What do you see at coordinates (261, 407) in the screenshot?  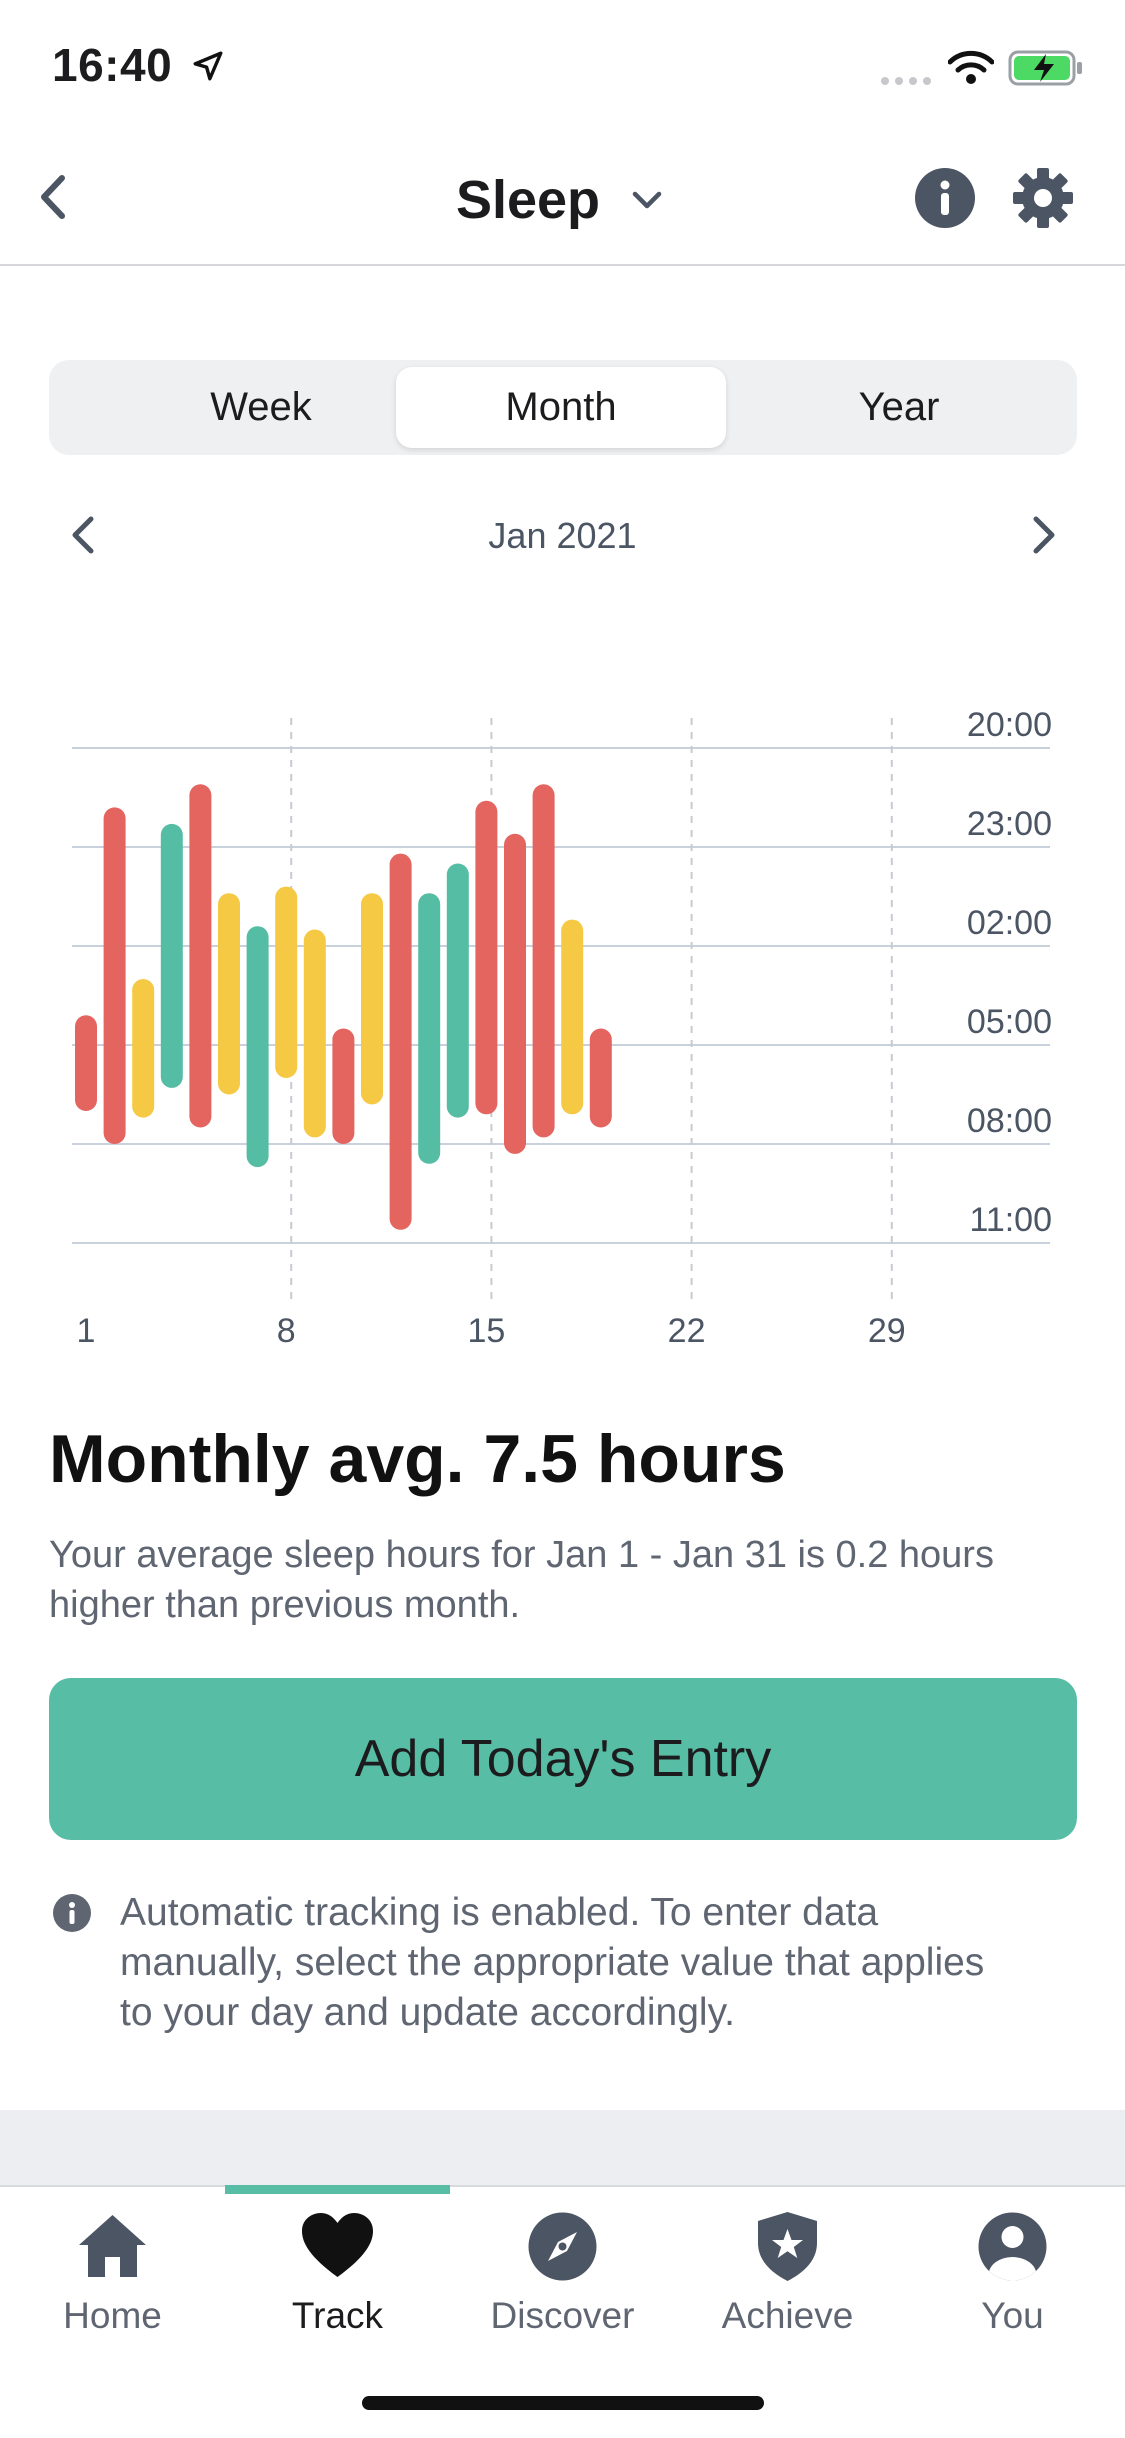 I see `segment-week: Week` at bounding box center [261, 407].